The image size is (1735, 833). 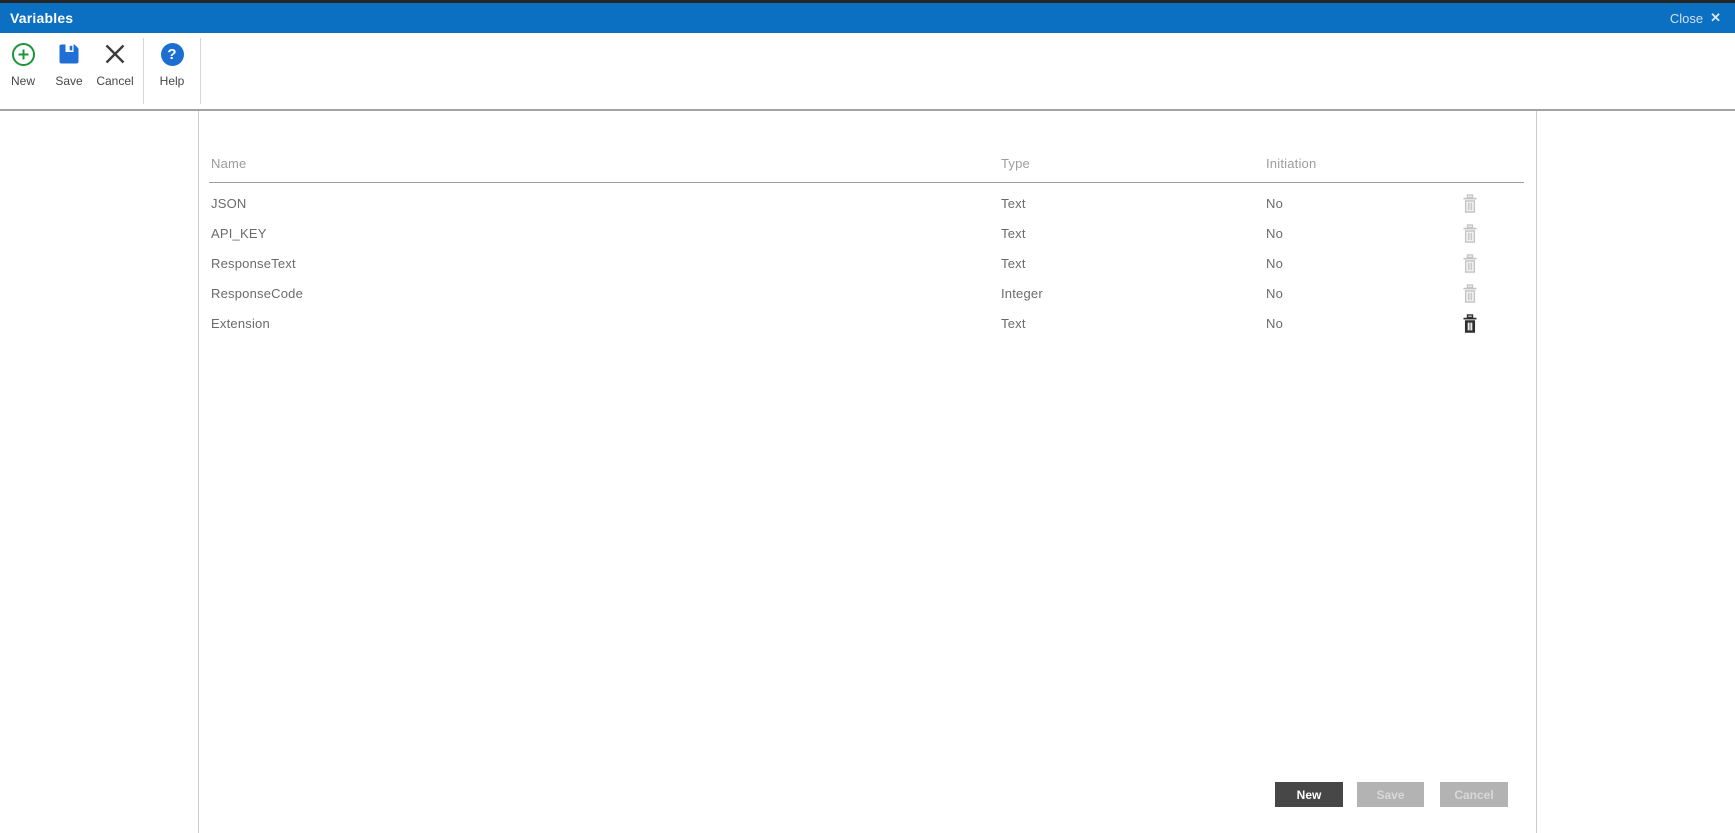 What do you see at coordinates (1309, 794) in the screenshot?
I see `new-button: New` at bounding box center [1309, 794].